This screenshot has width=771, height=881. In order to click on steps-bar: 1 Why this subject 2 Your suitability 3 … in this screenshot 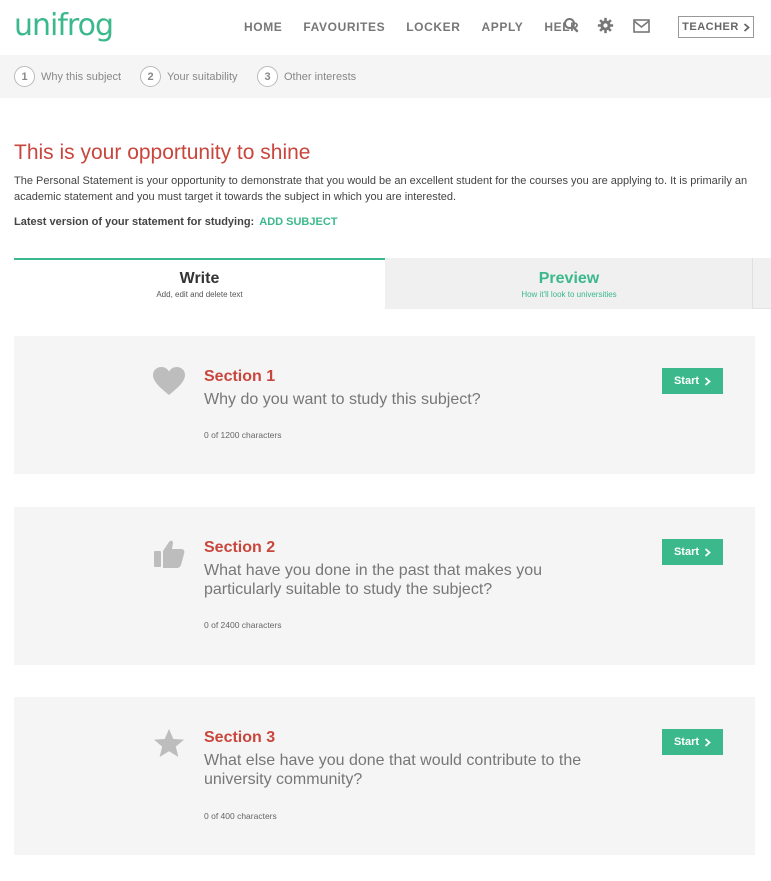, I will do `click(385, 76)`.